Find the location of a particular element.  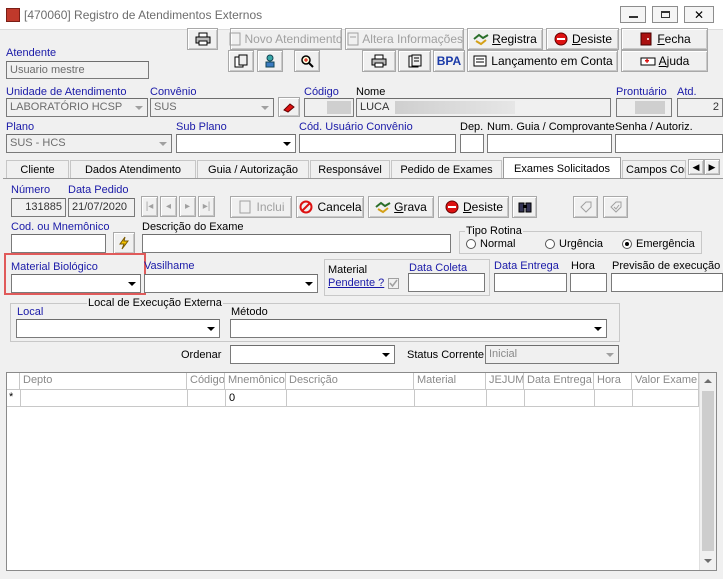

tab-scroll-right-button: ▶ is located at coordinates (712, 167).